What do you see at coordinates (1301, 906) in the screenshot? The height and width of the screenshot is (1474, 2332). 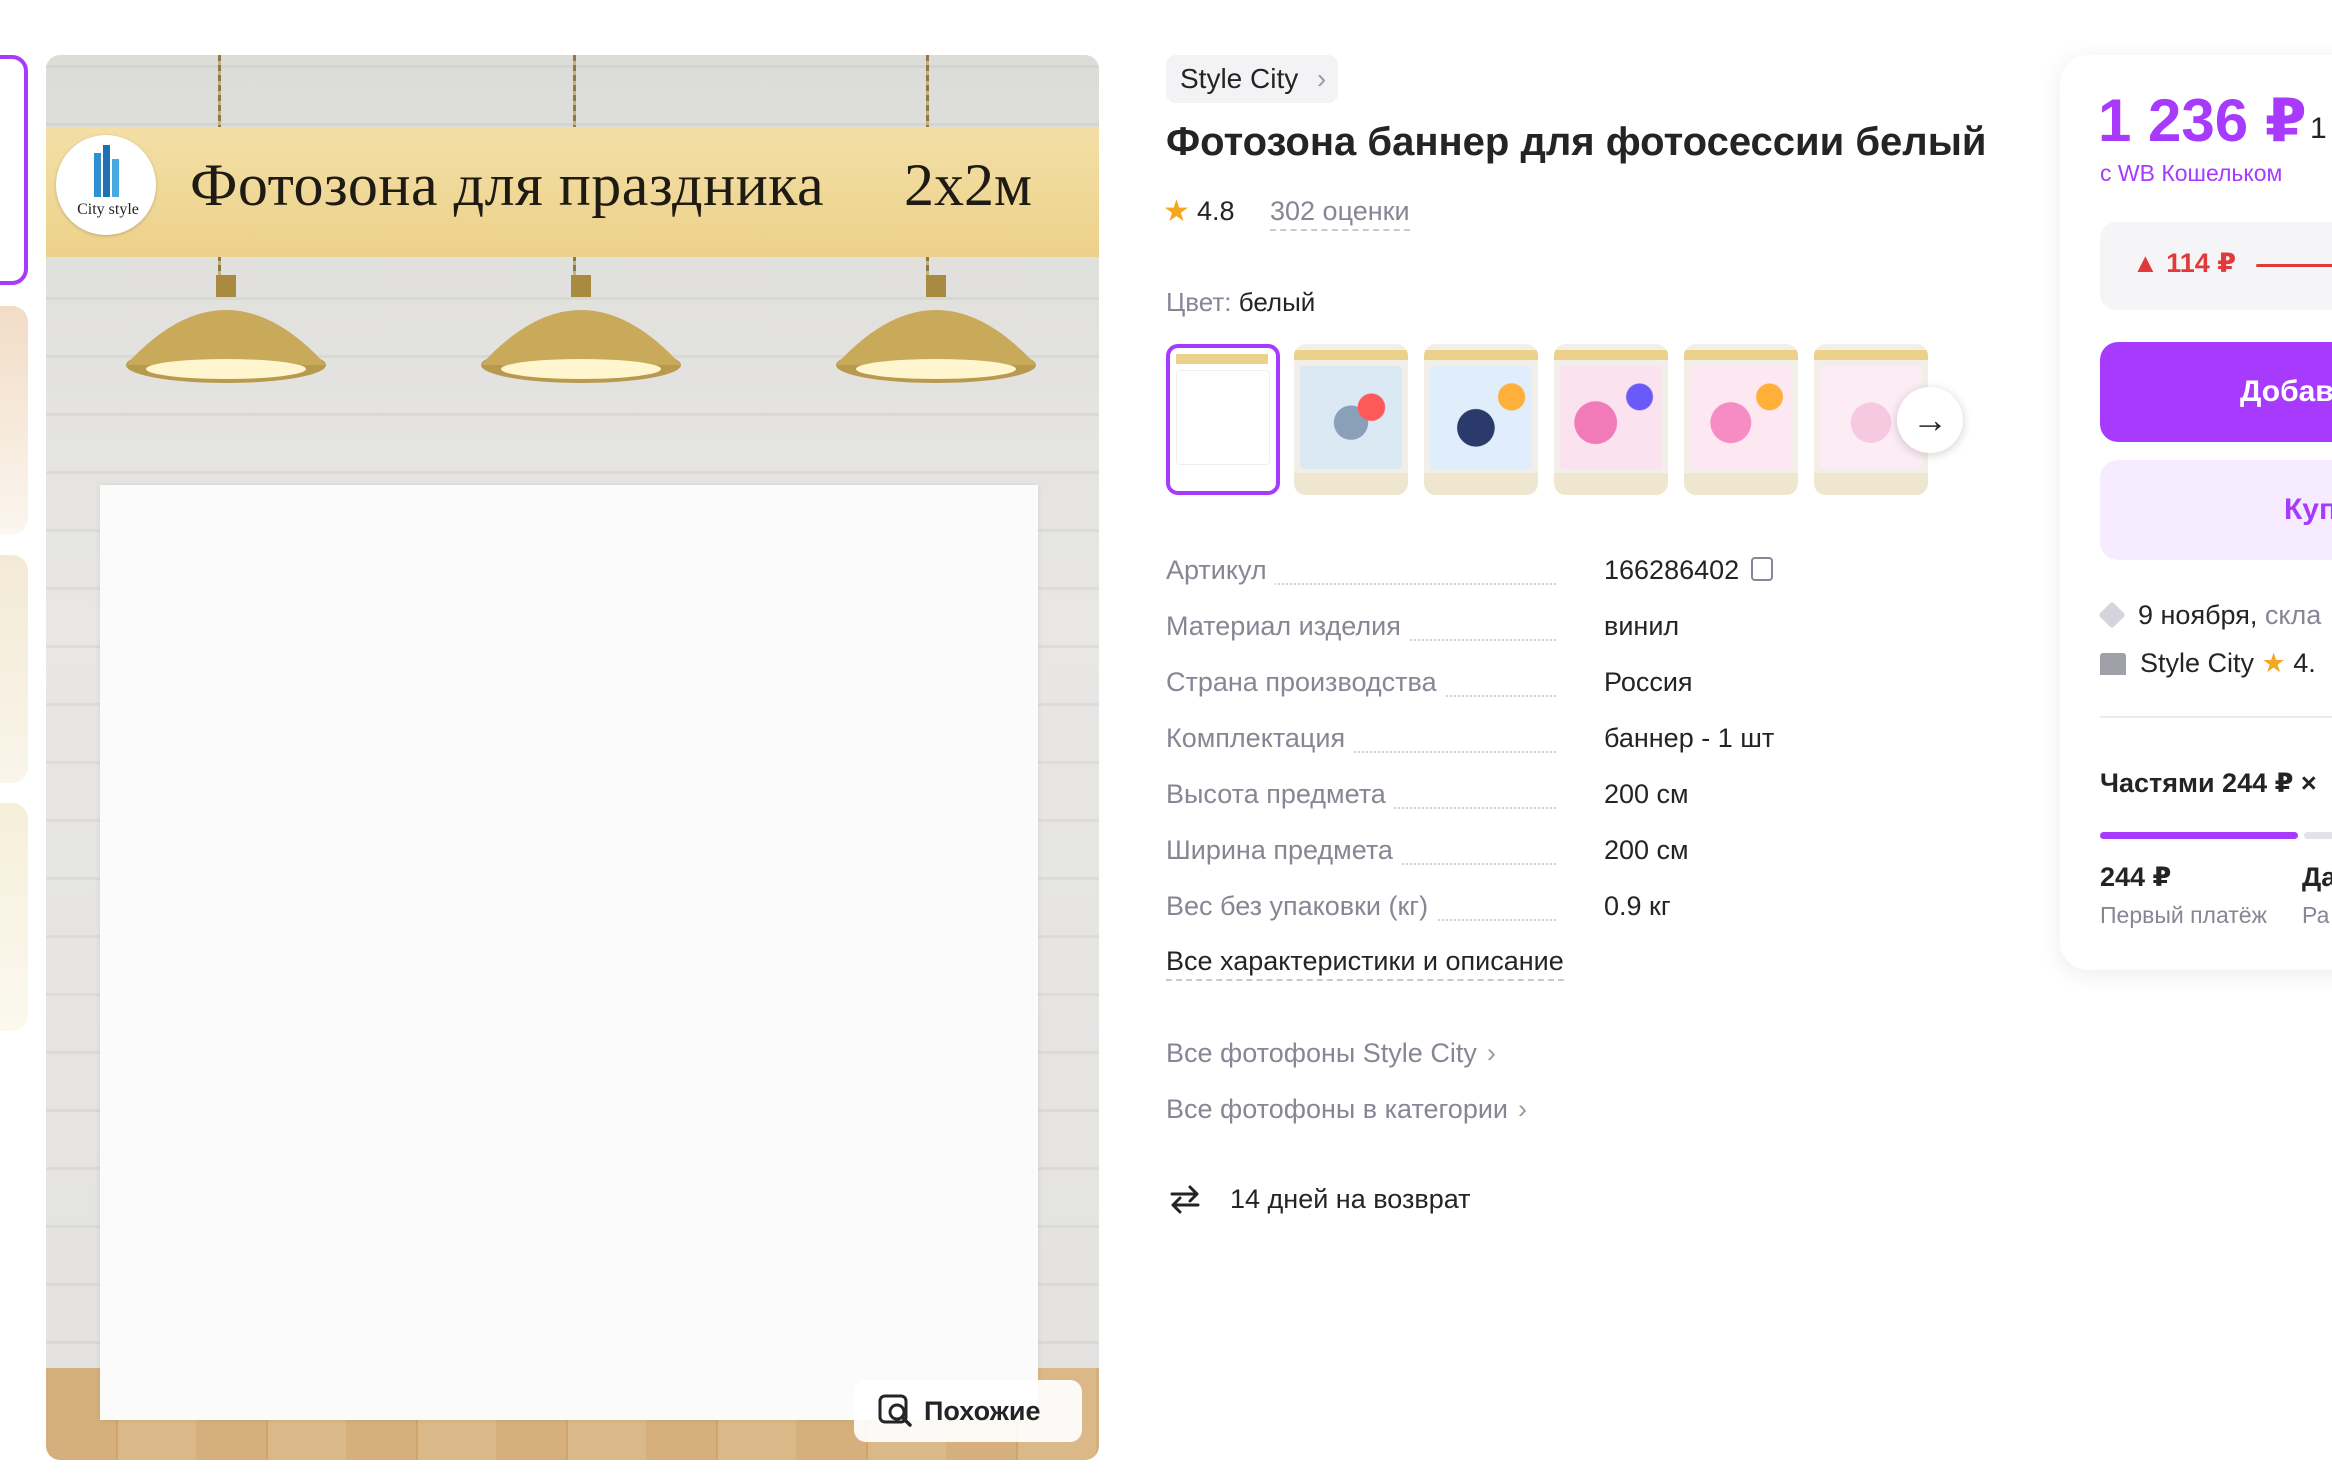 I see `spec-key: Вес без упаковки (кг)` at bounding box center [1301, 906].